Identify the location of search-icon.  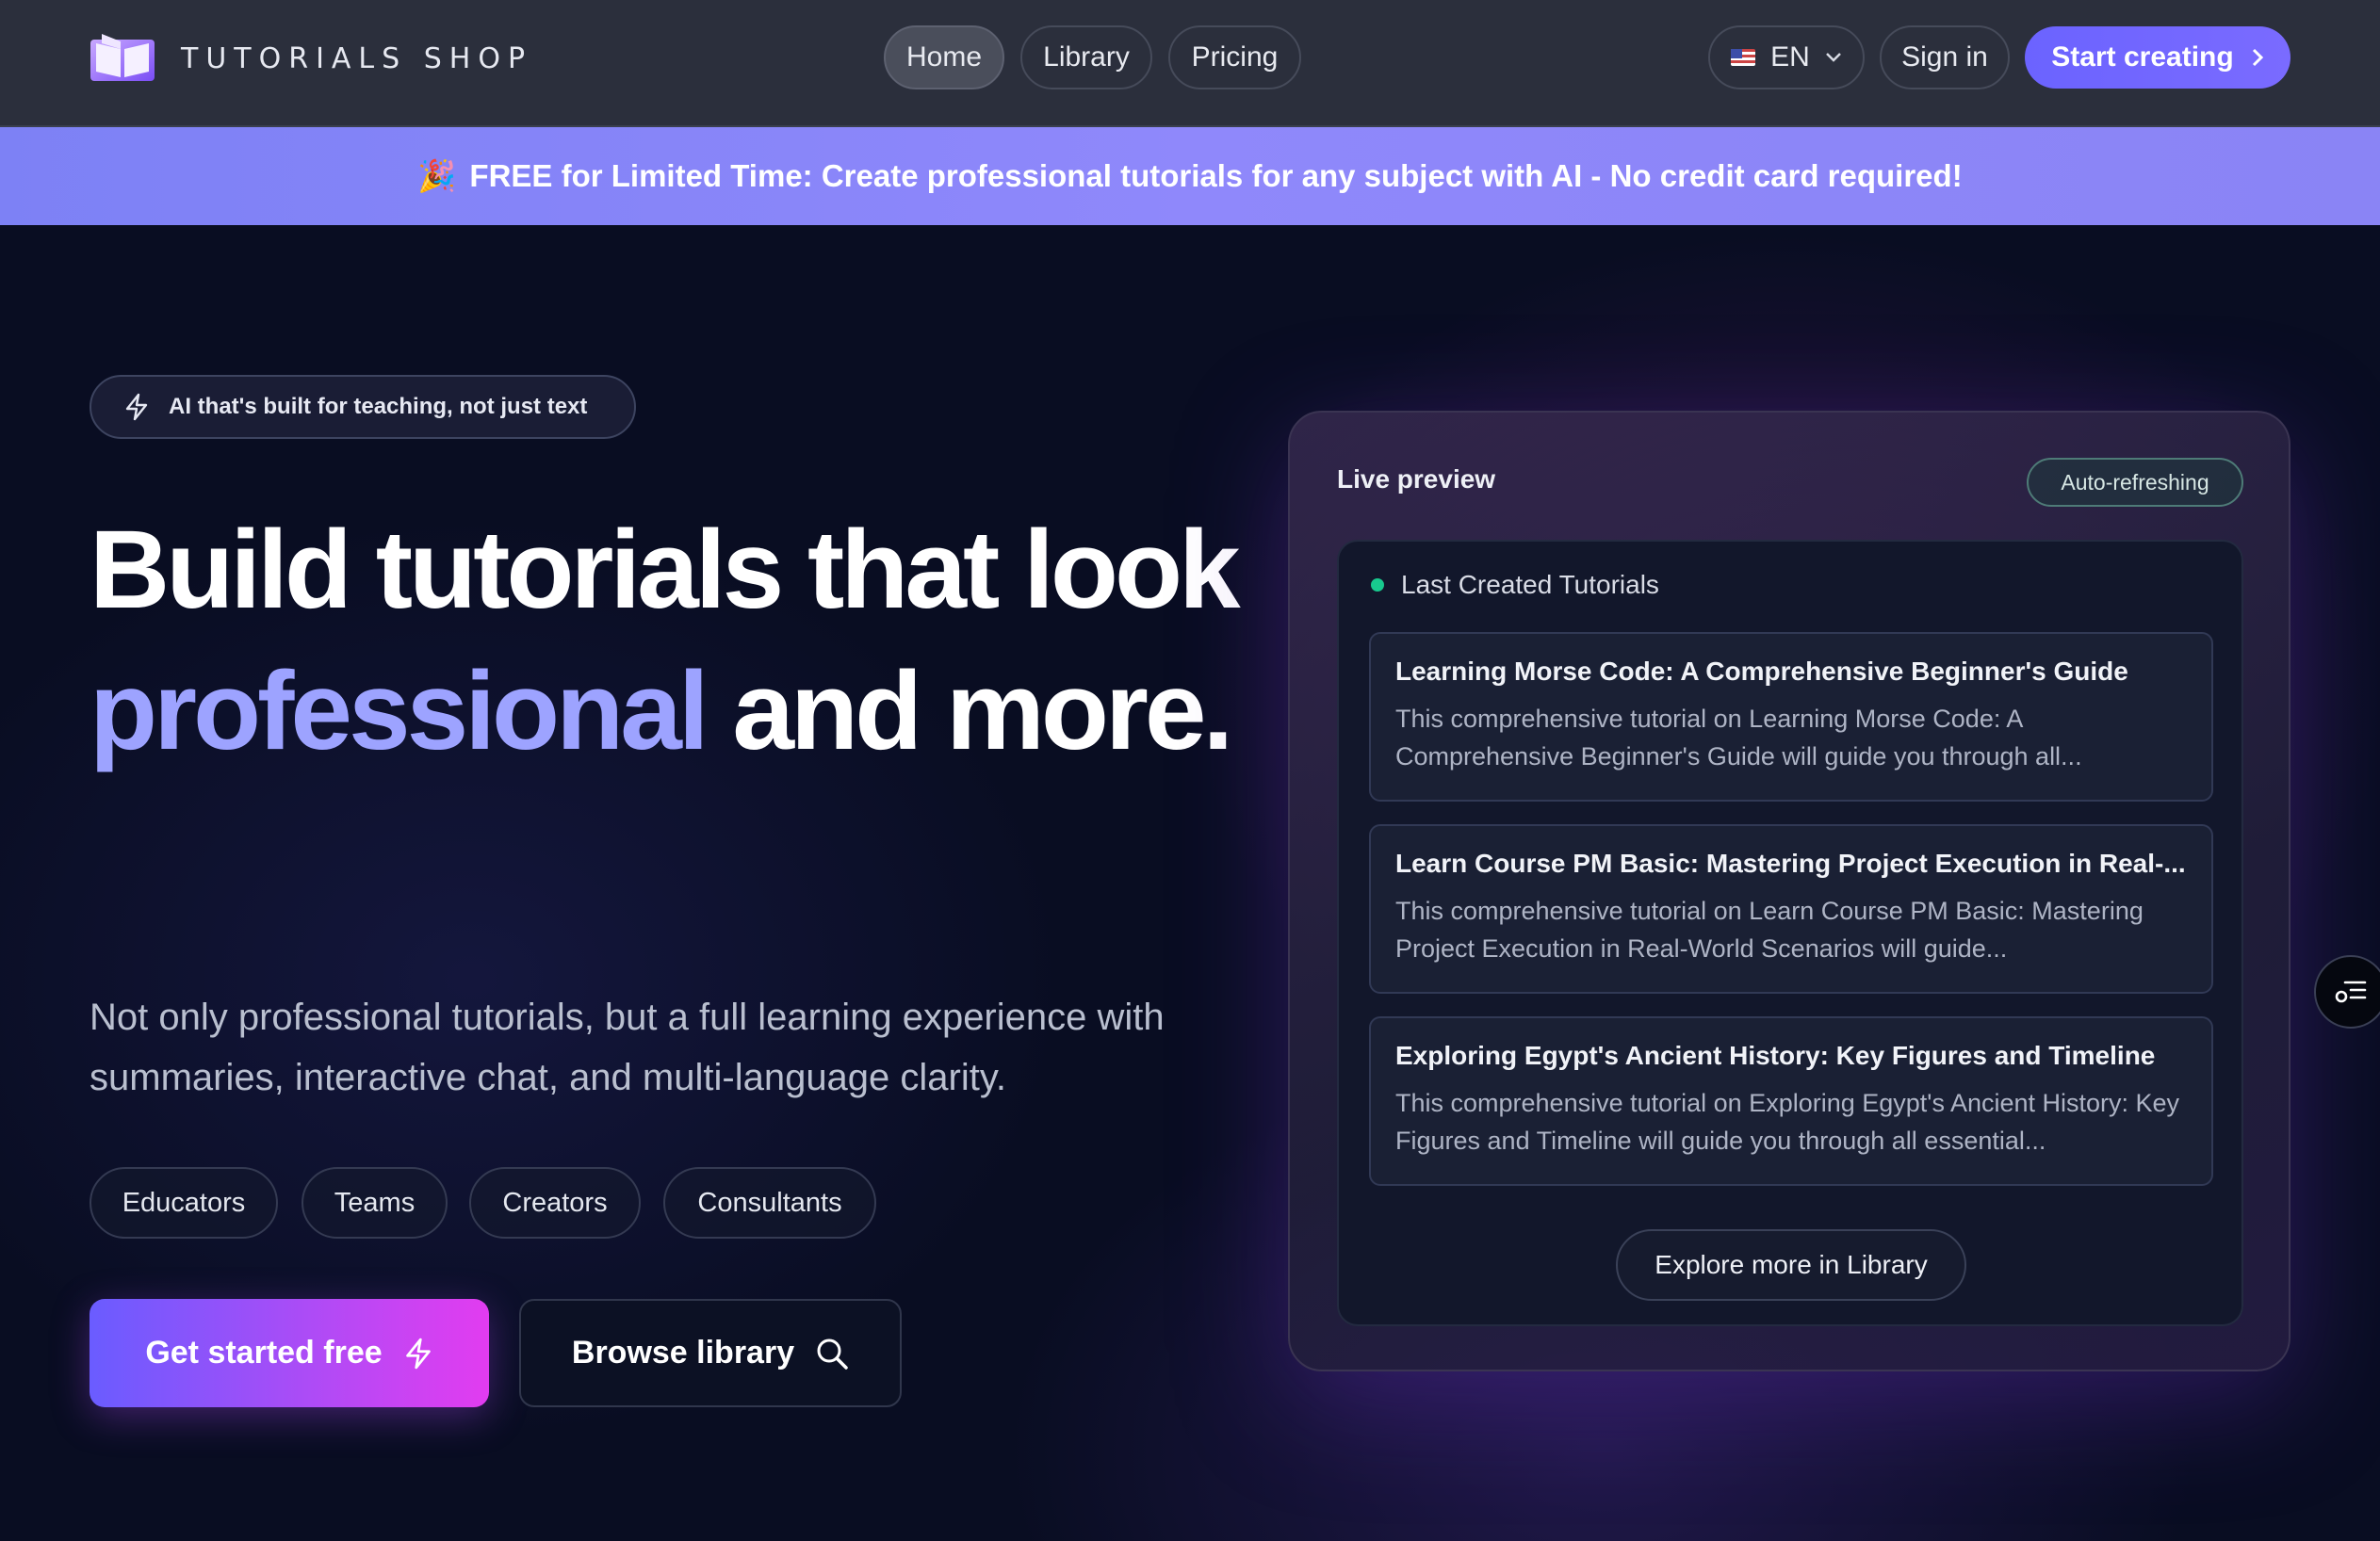
(832, 1354).